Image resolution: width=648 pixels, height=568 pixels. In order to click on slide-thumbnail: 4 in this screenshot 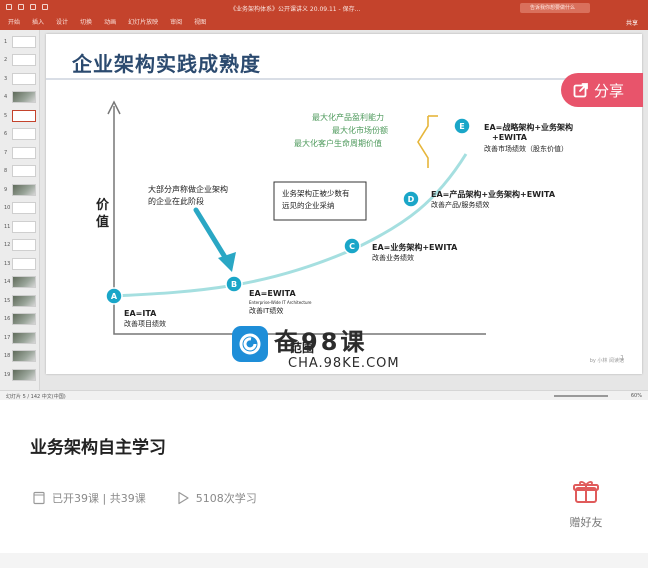, I will do `click(21, 97)`.